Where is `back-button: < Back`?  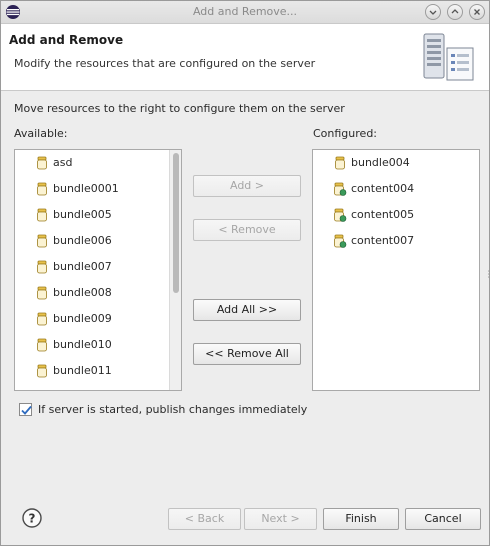
back-button: < Back is located at coordinates (204, 519).